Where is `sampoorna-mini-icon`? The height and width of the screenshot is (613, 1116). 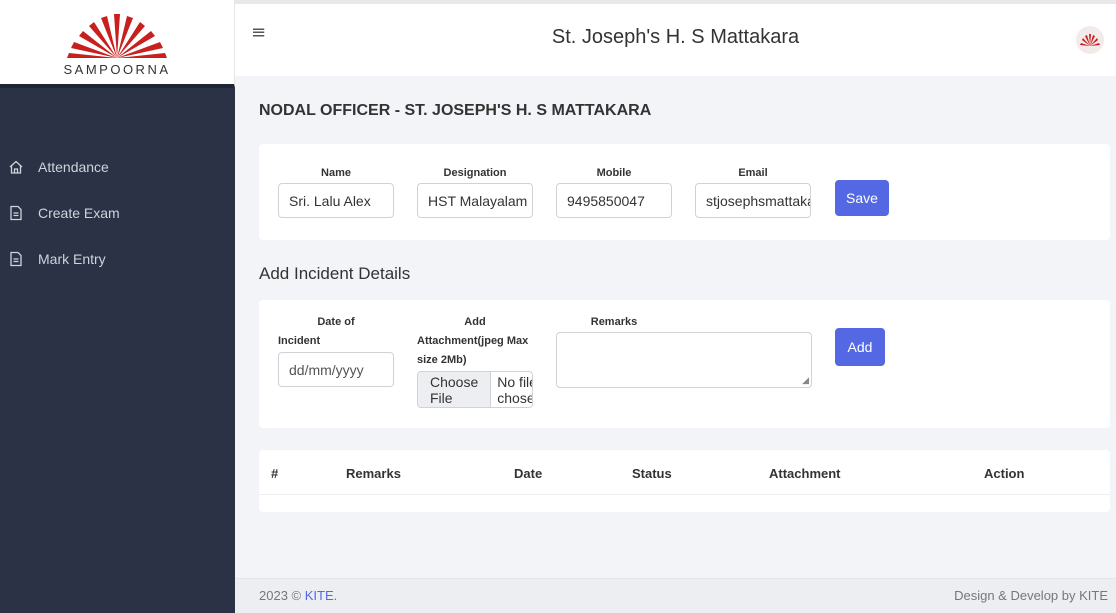
sampoorna-mini-icon is located at coordinates (1090, 40).